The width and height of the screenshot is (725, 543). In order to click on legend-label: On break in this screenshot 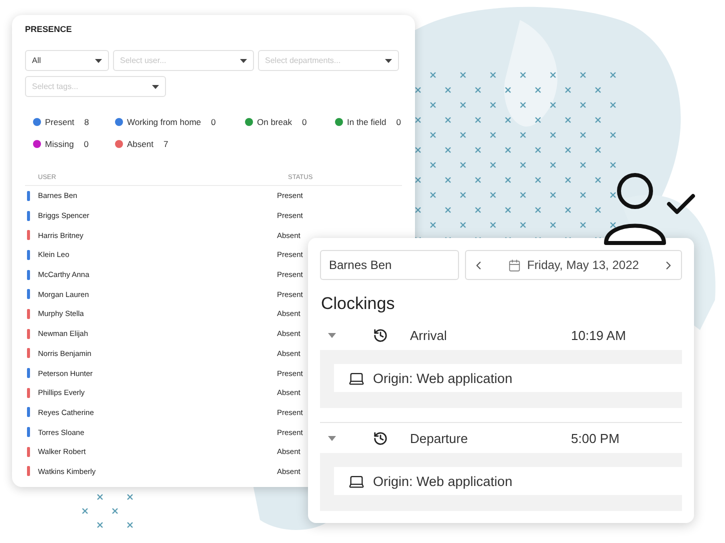, I will do `click(274, 122)`.